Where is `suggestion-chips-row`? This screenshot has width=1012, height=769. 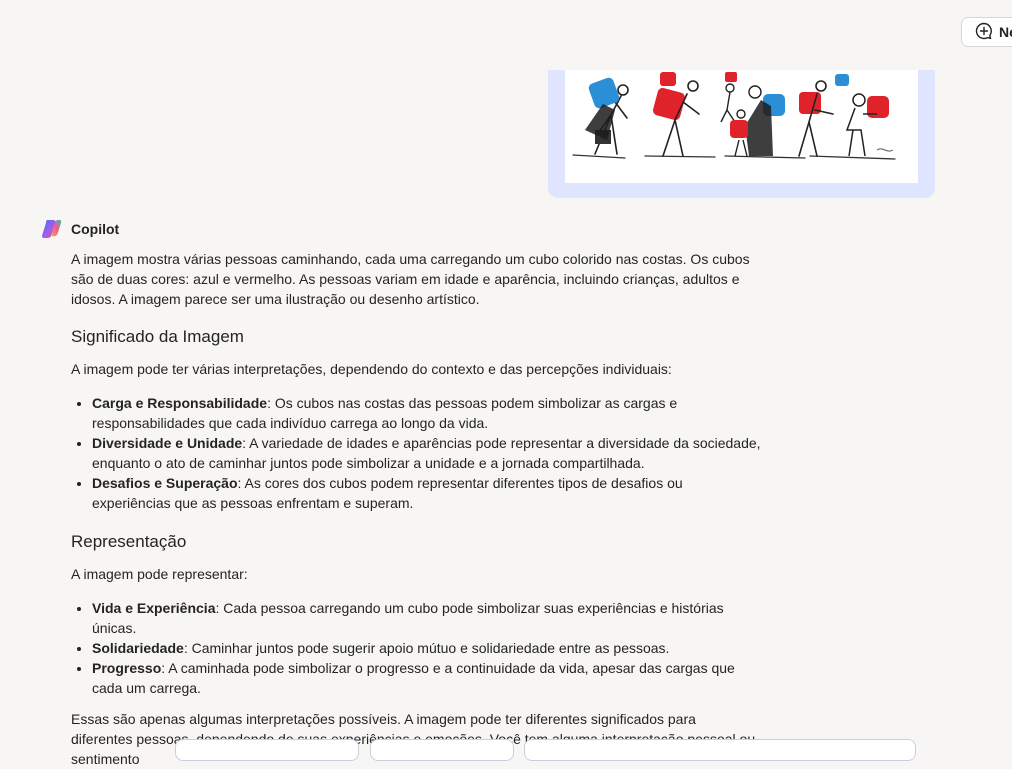 suggestion-chips-row is located at coordinates (506, 750).